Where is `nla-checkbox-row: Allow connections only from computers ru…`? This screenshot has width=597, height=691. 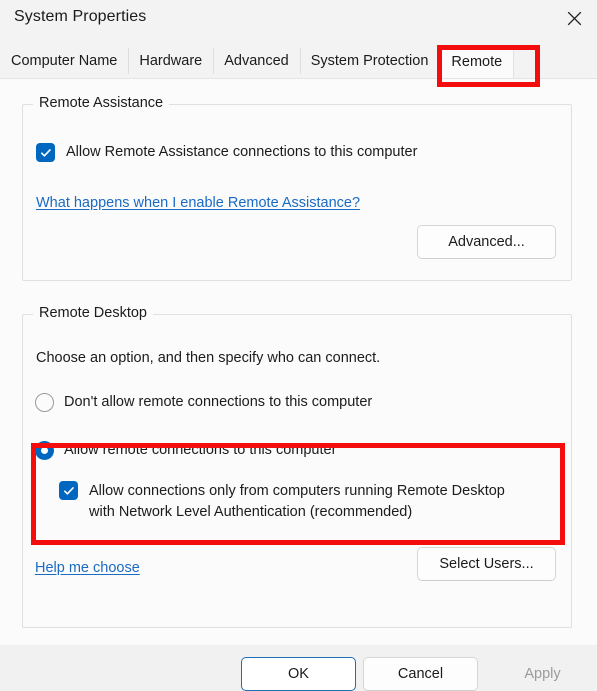
nla-checkbox-row: Allow connections only from computers ru… is located at coordinates (284, 502).